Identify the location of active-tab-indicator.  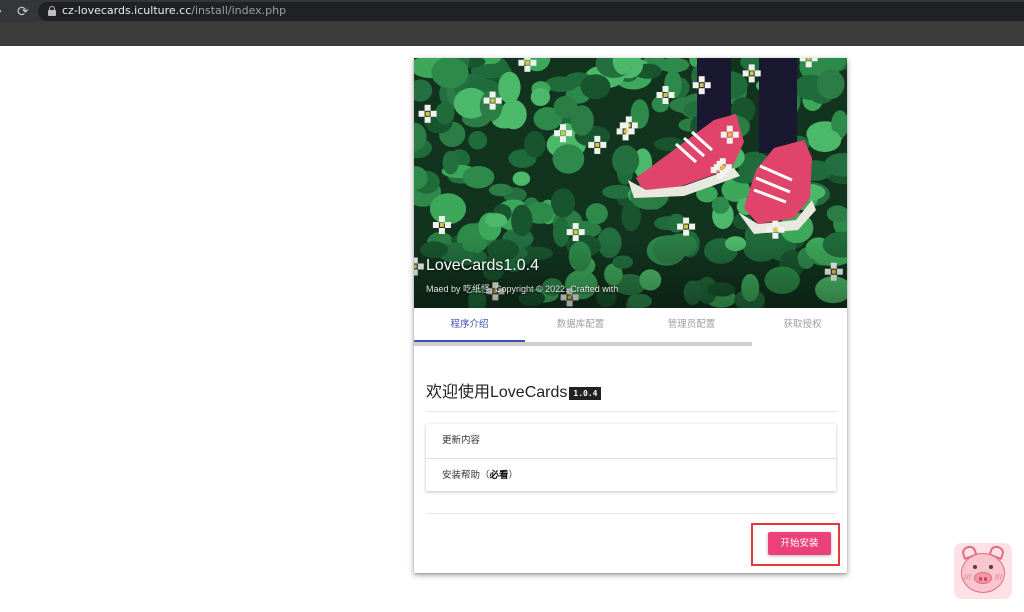
(469, 341).